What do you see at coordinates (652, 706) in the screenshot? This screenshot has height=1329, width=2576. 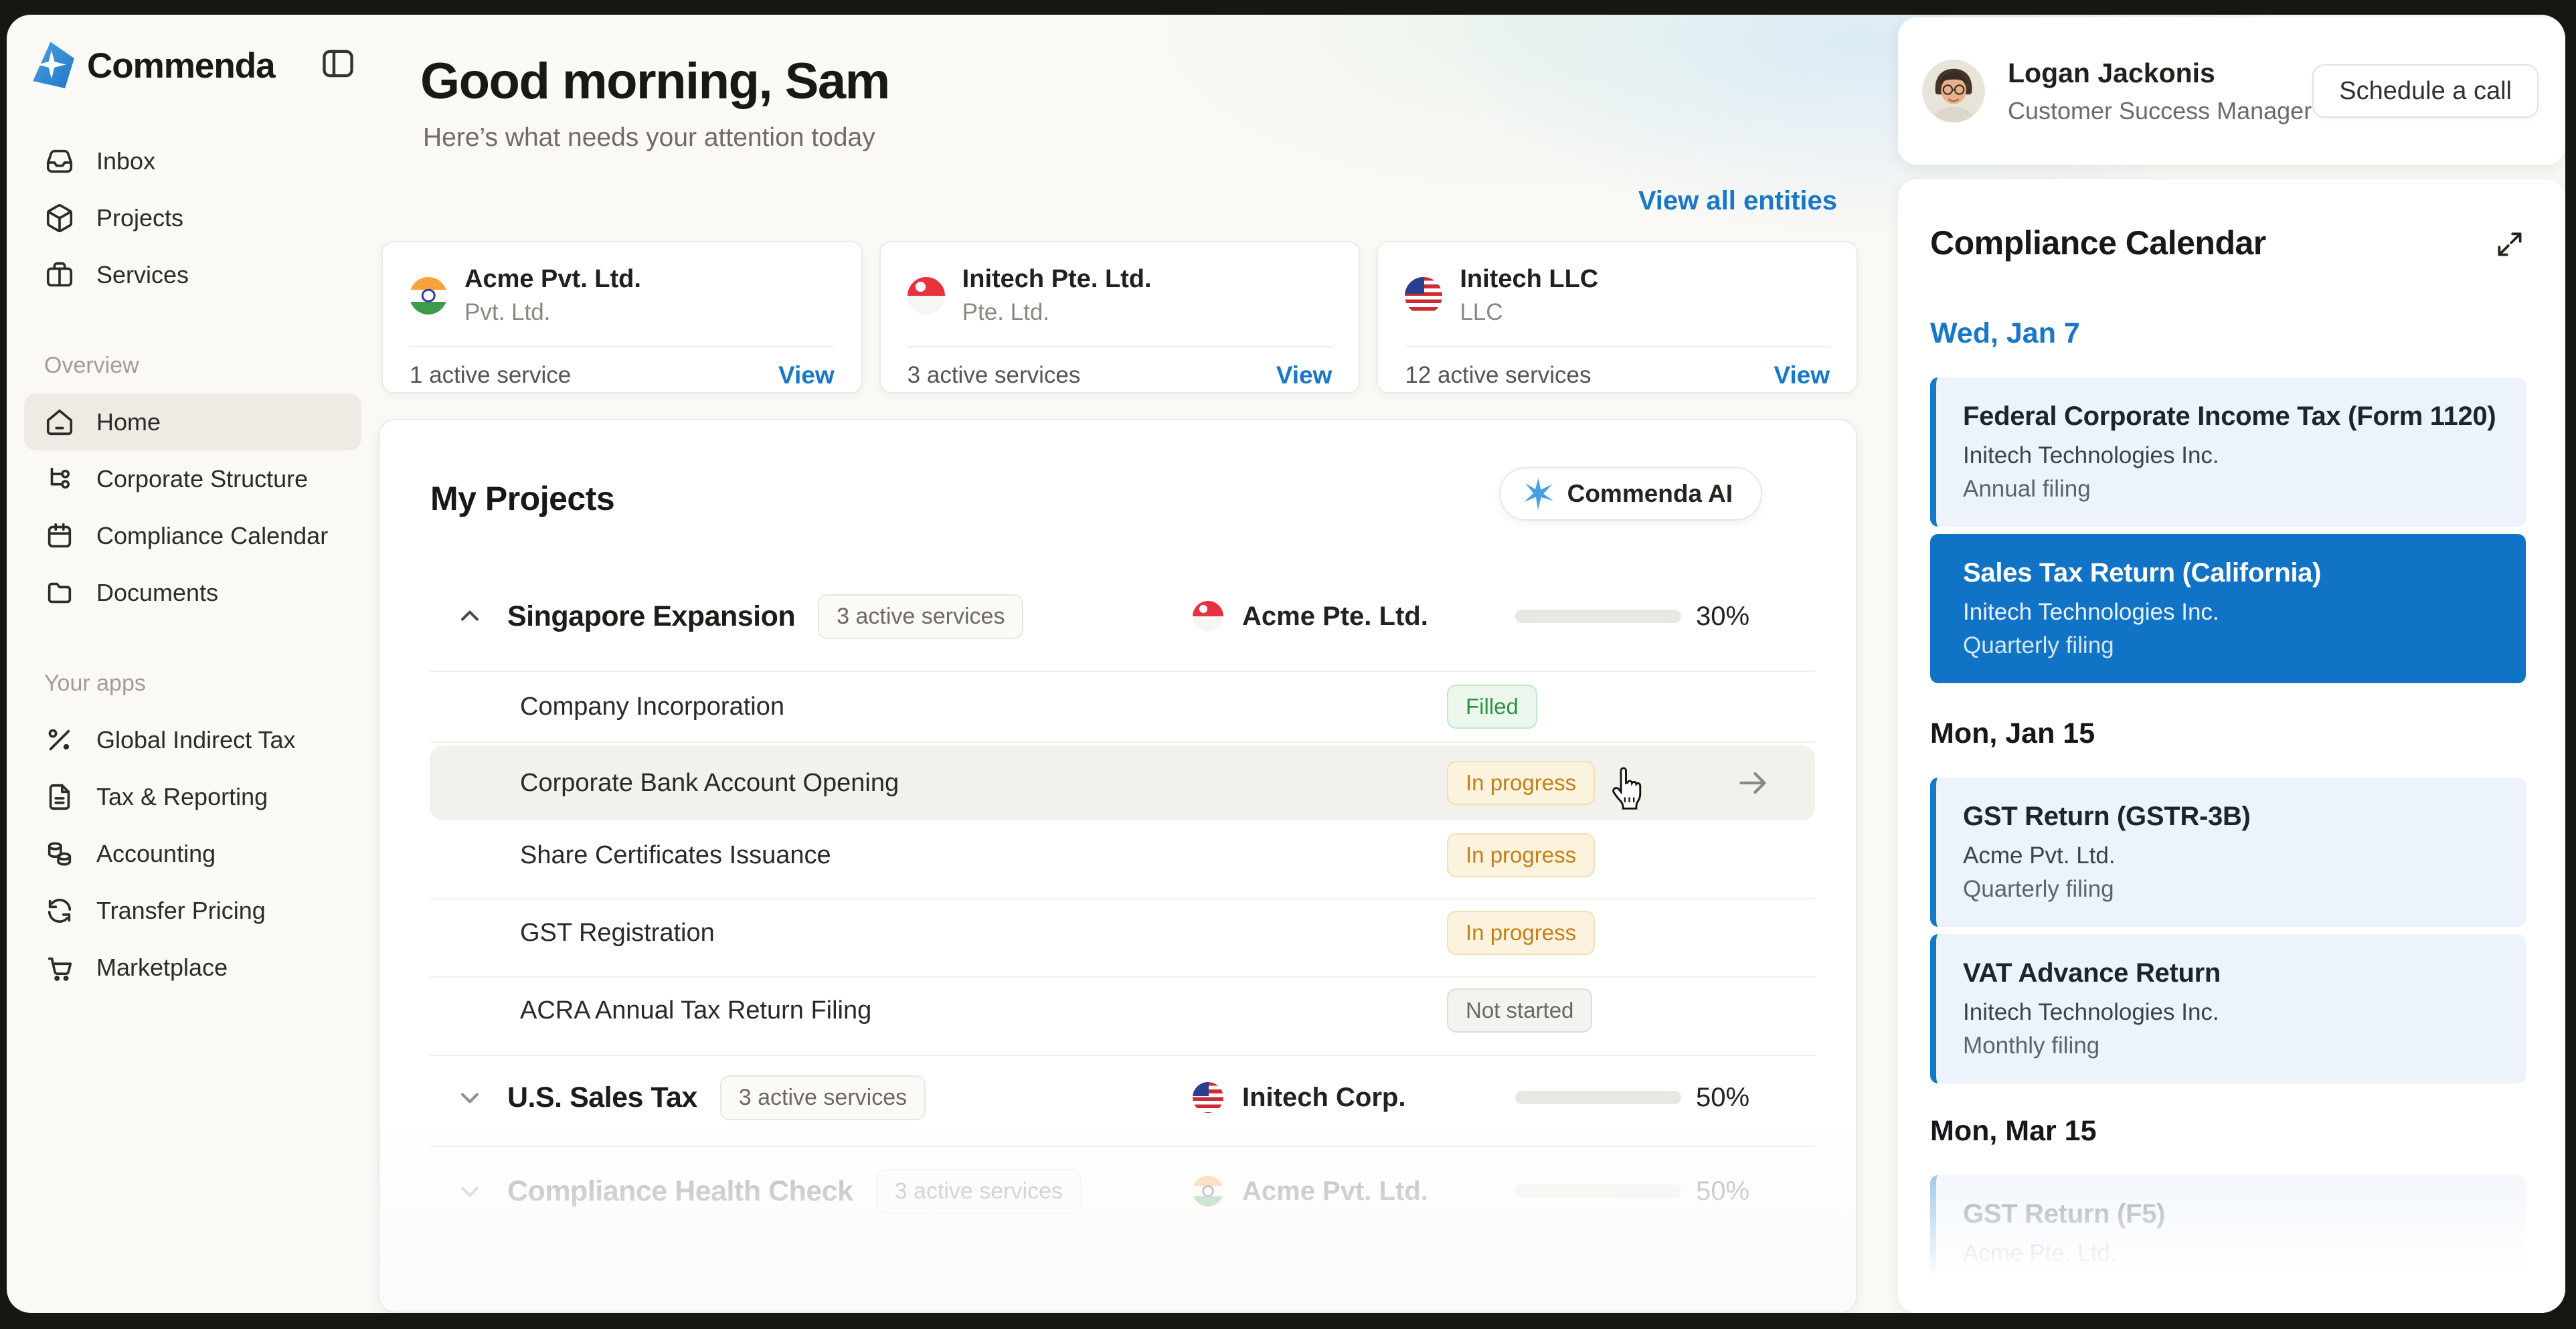 I see `task-name: Company Incorporation` at bounding box center [652, 706].